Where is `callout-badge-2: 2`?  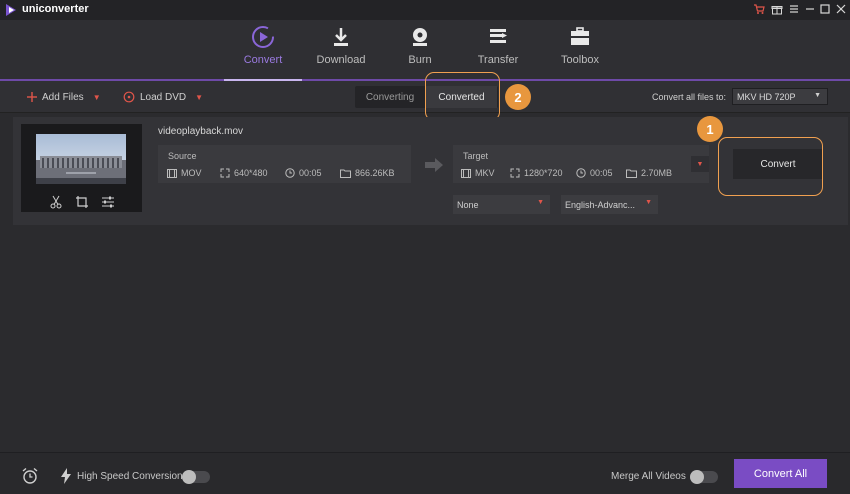 callout-badge-2: 2 is located at coordinates (518, 97).